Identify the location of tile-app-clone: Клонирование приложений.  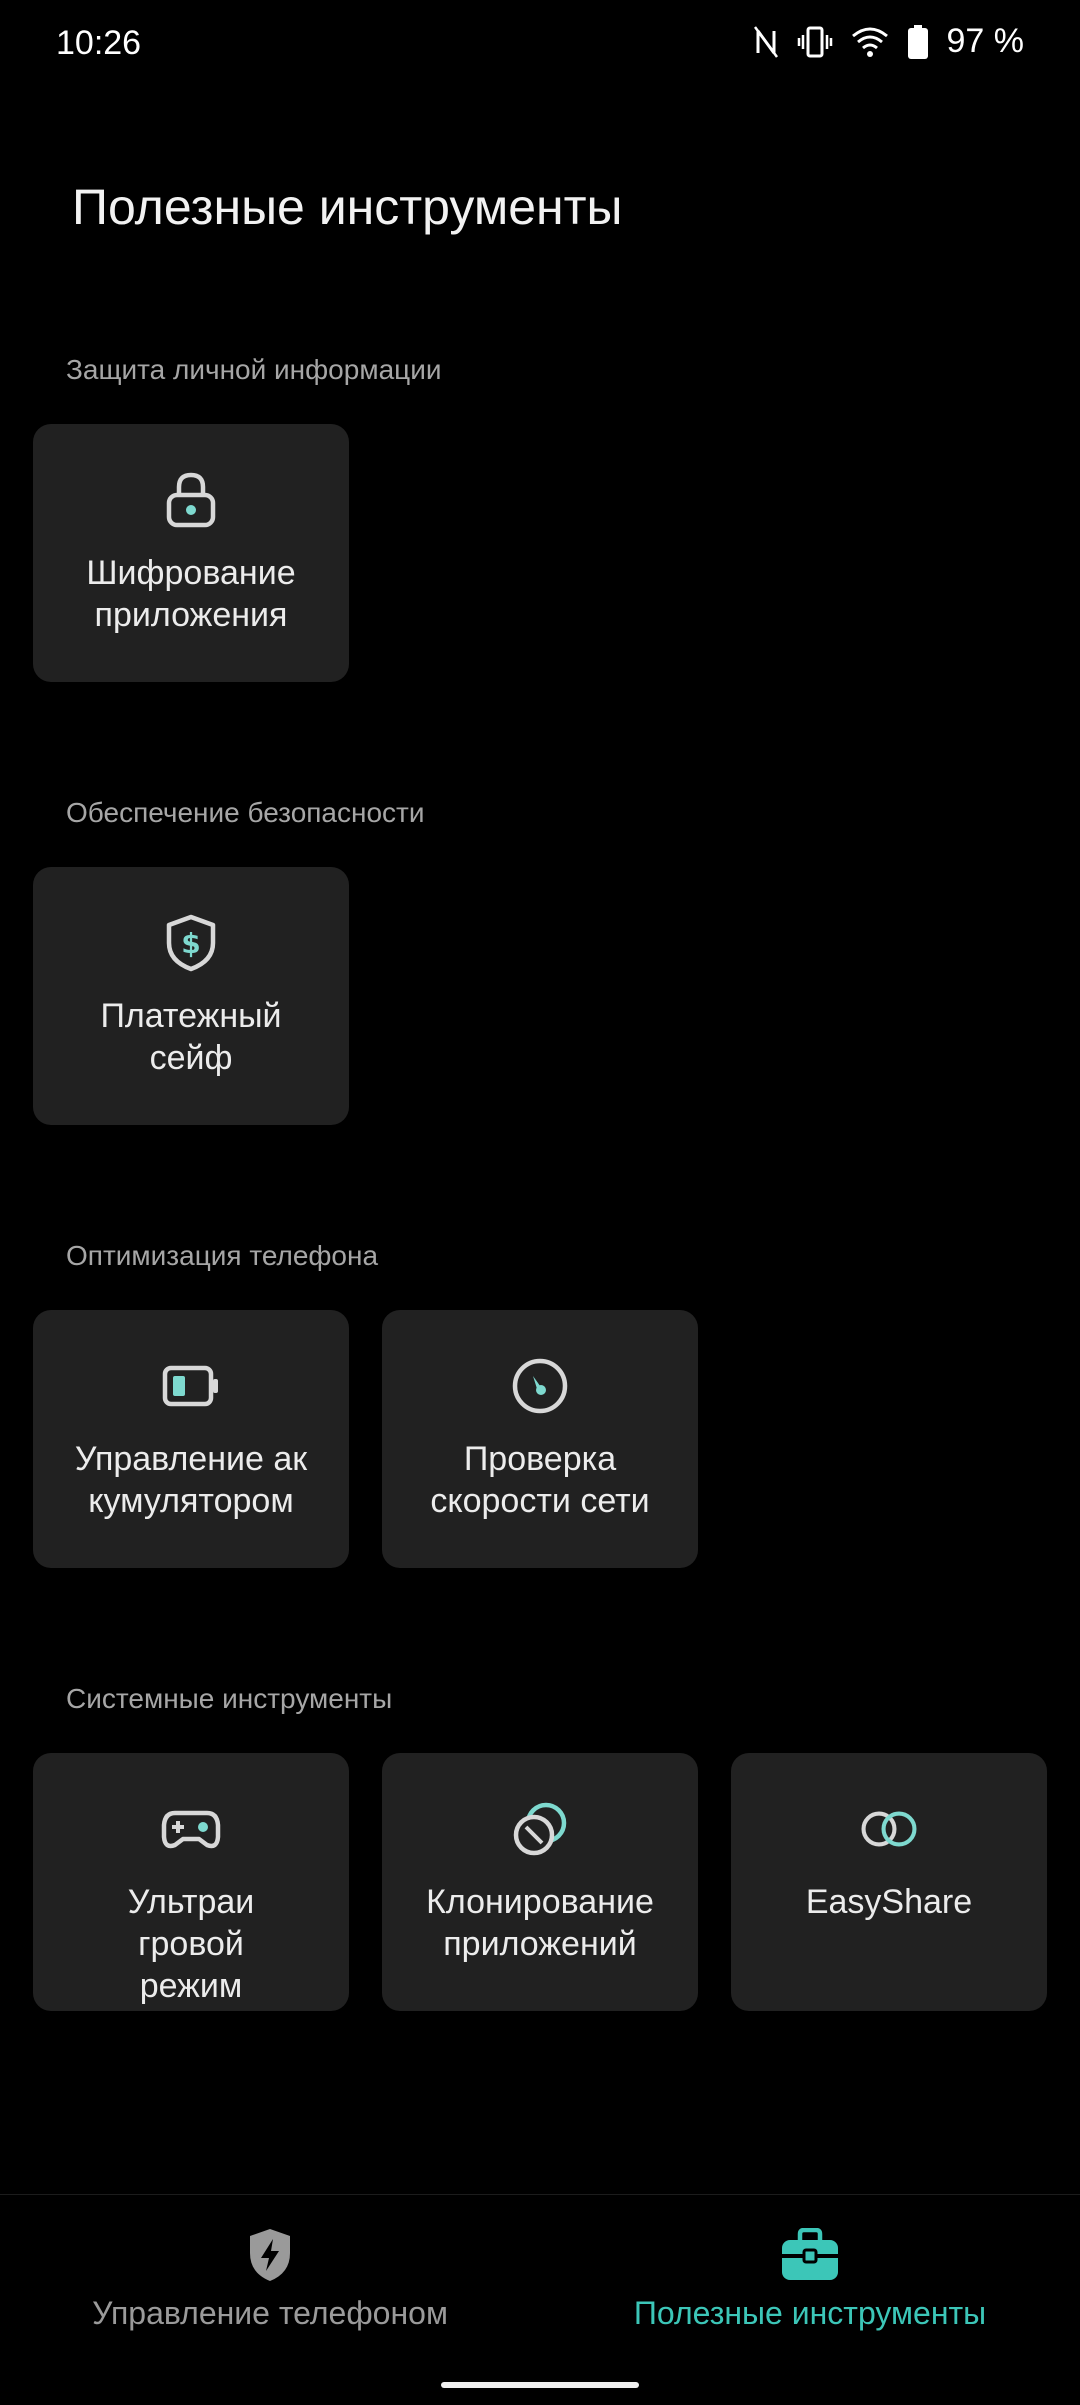
(540, 1882).